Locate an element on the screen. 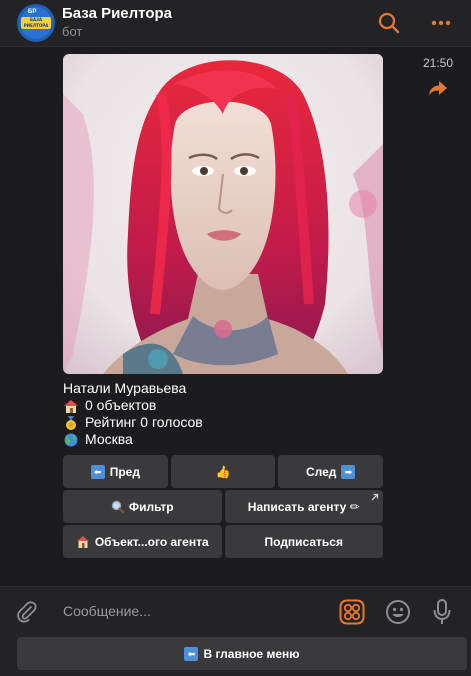 The height and width of the screenshot is (676, 471). avatar-plate: БАЗА РИЕЛТОРА is located at coordinates (36, 23).